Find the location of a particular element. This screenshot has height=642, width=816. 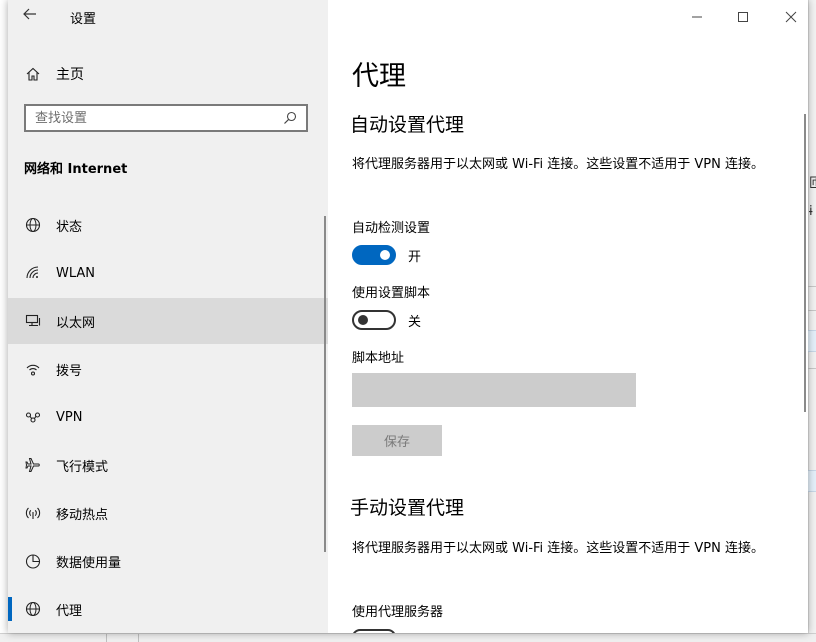

hotspot-icon is located at coordinates (33, 513).